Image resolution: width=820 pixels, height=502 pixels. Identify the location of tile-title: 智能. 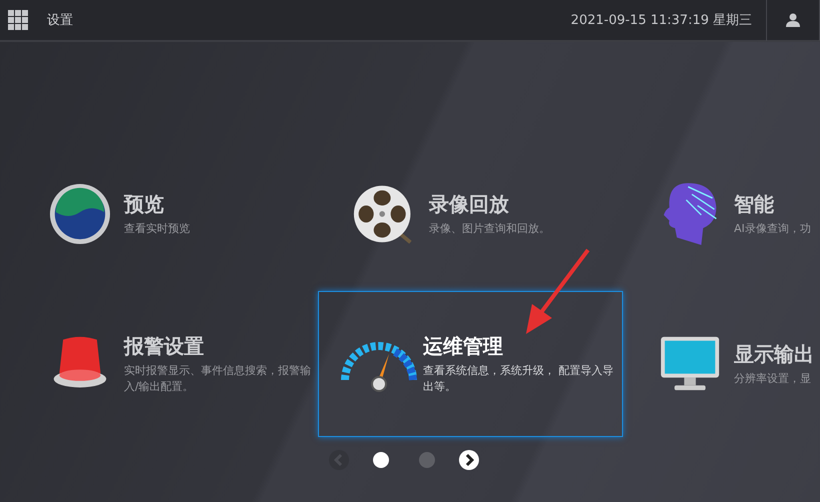
(754, 204).